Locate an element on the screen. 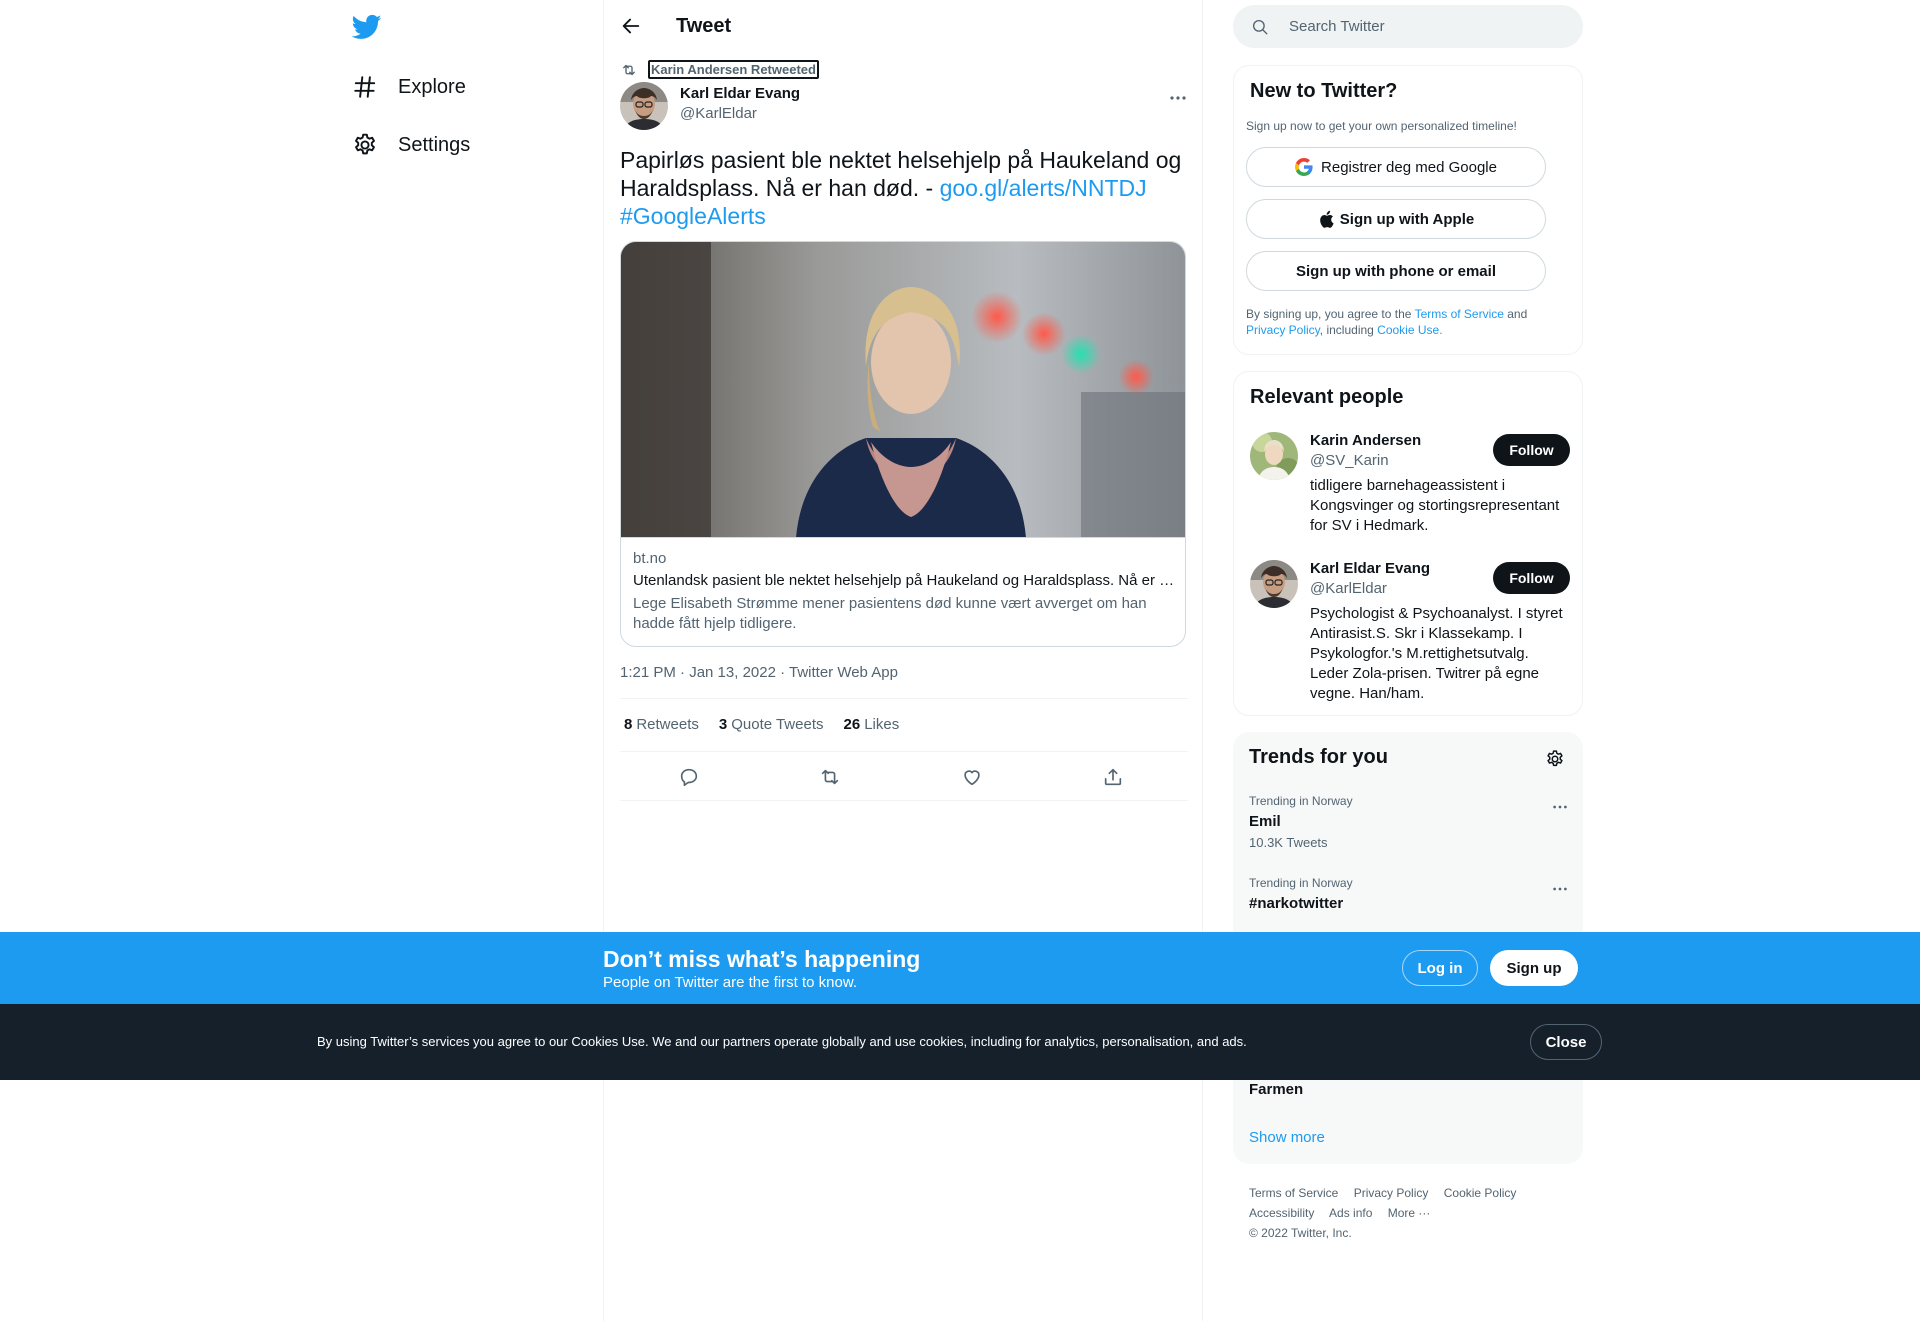  trend-item: Trending in Norway #narkotwitter is located at coordinates (1409, 894).